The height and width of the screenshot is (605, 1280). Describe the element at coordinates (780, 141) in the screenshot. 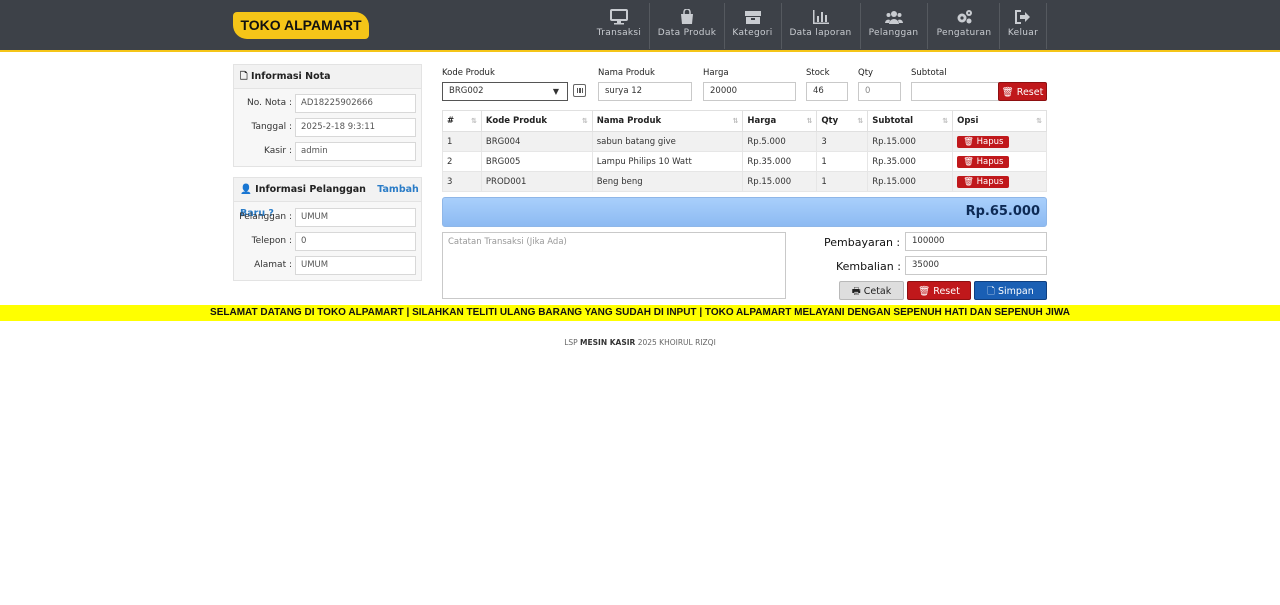

I see `cell-harga: Rp.5.000` at that location.